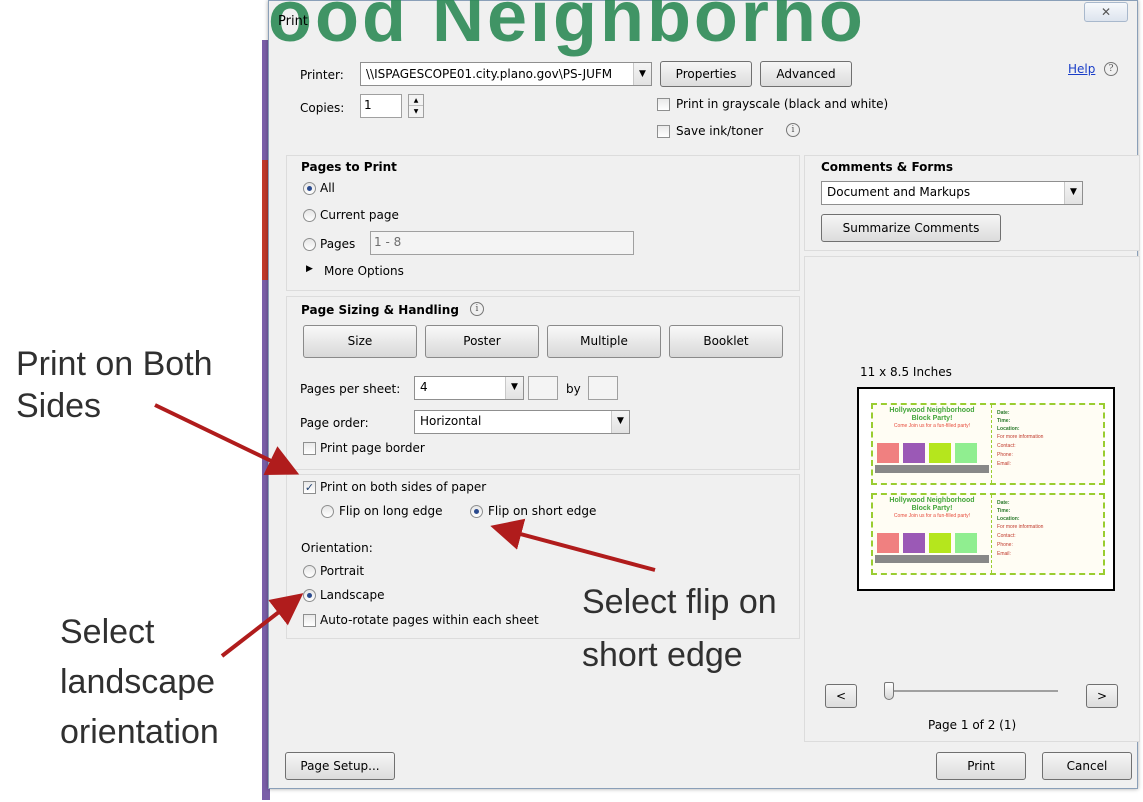 This screenshot has height=802, width=1143. Describe the element at coordinates (522, 422) in the screenshot. I see `page-order-select: Horizontal ▼` at that location.